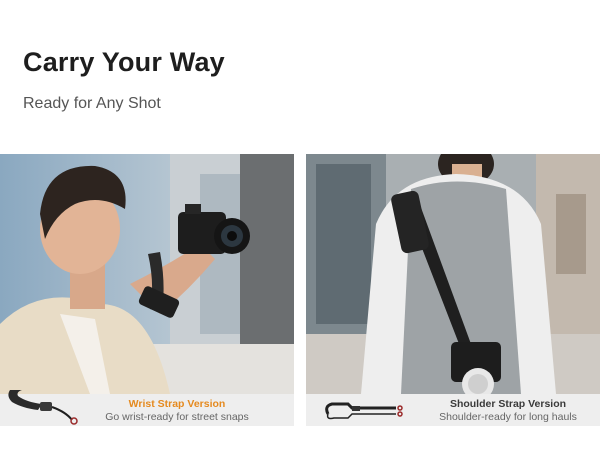  Describe the element at coordinates (508, 404) in the screenshot. I see `shoulder-strap-title: Shoulder Strap Version` at that location.